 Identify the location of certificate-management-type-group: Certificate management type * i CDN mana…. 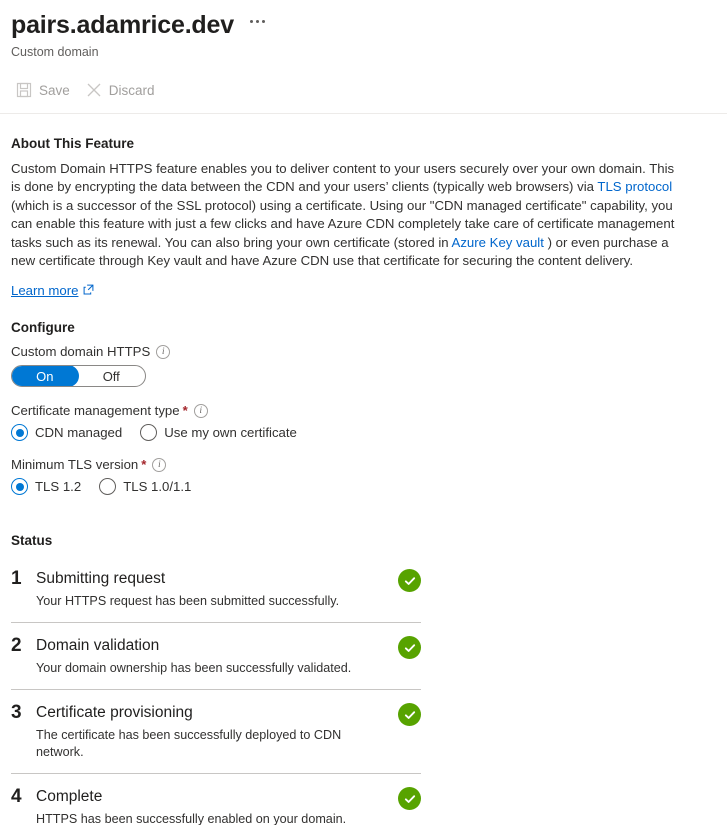
(363, 422).